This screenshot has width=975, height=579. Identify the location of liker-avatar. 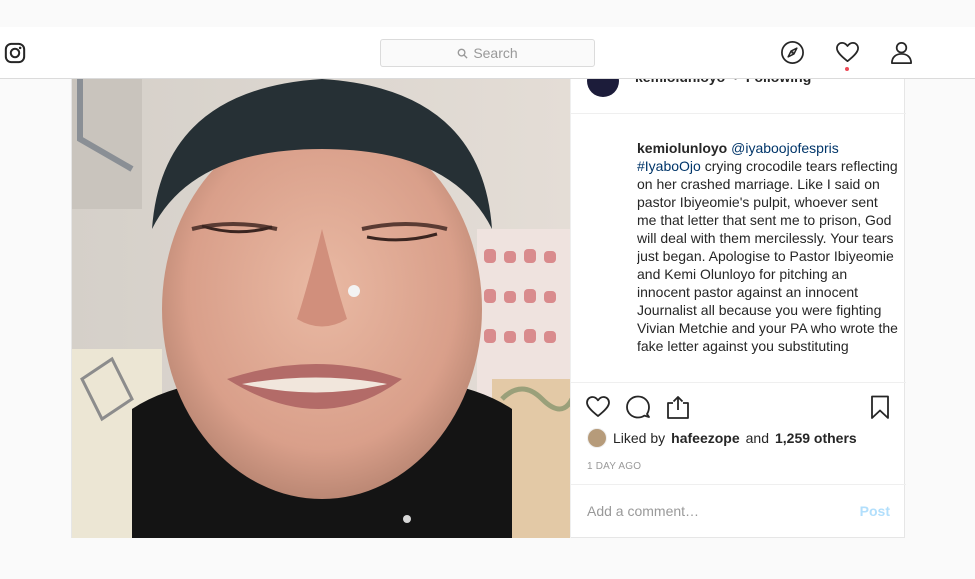
(597, 438).